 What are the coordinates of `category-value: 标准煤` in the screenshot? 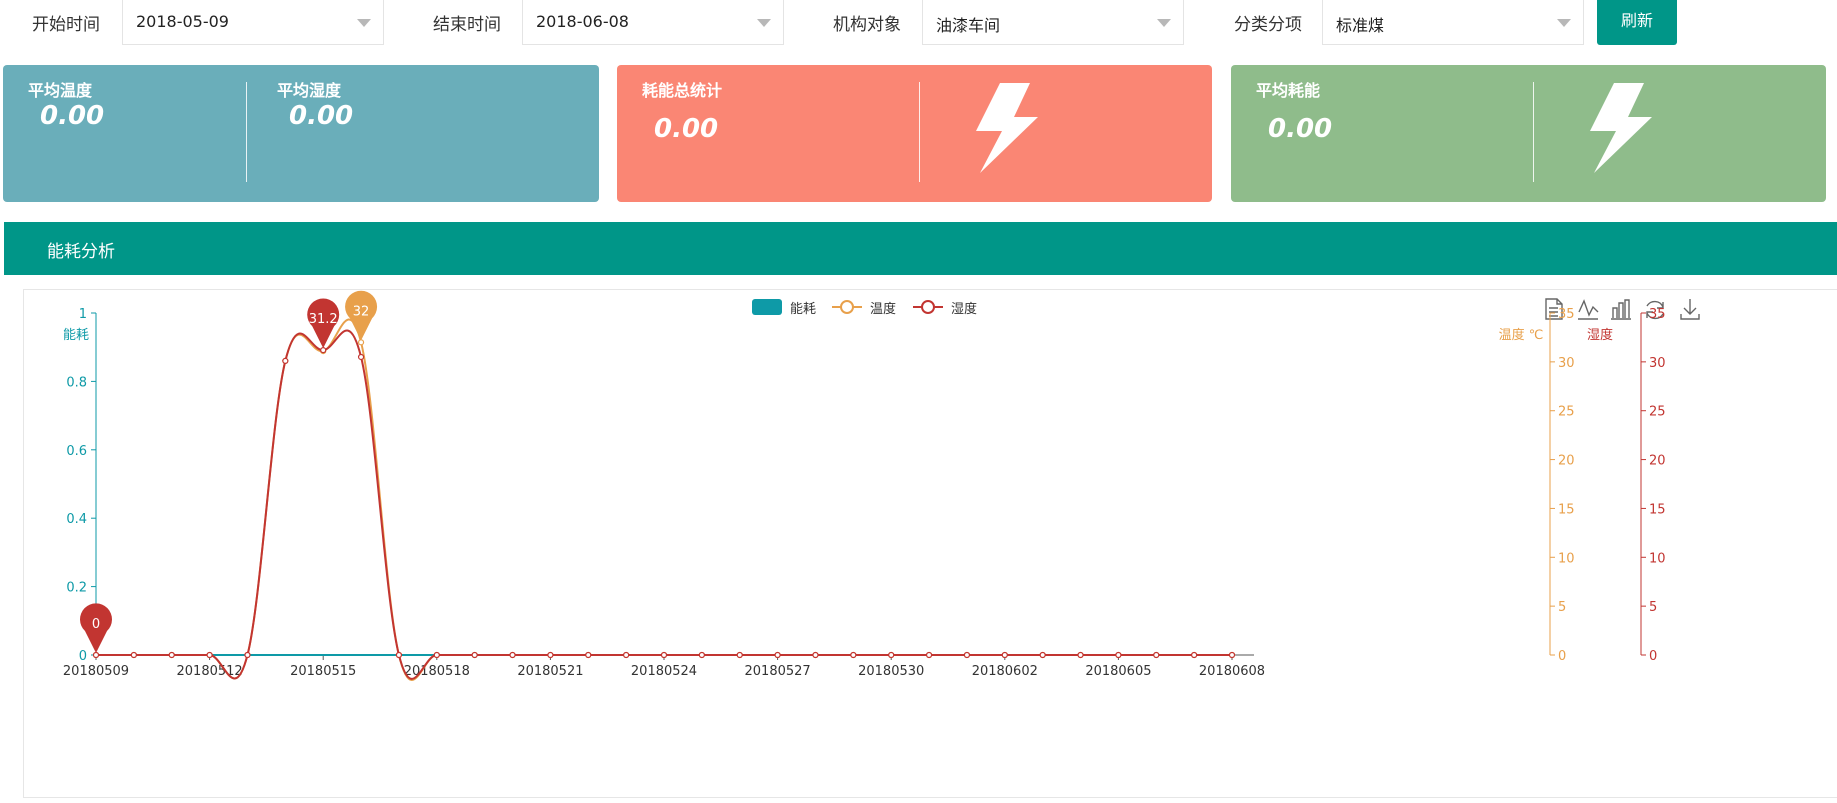 It's located at (1360, 25).